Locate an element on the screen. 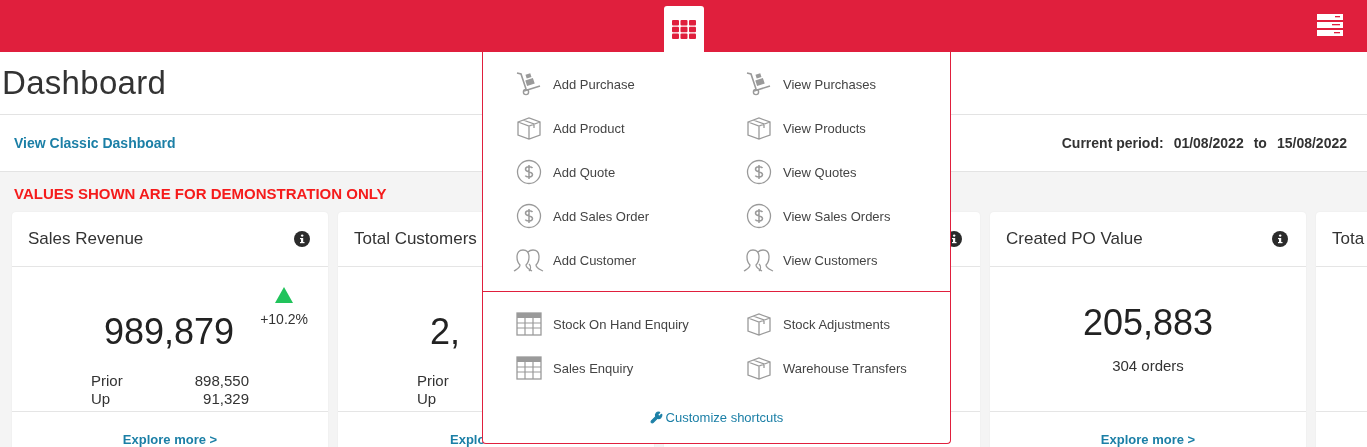 This screenshot has width=1367, height=447. shortcut-item: Add Customer is located at coordinates (628, 260).